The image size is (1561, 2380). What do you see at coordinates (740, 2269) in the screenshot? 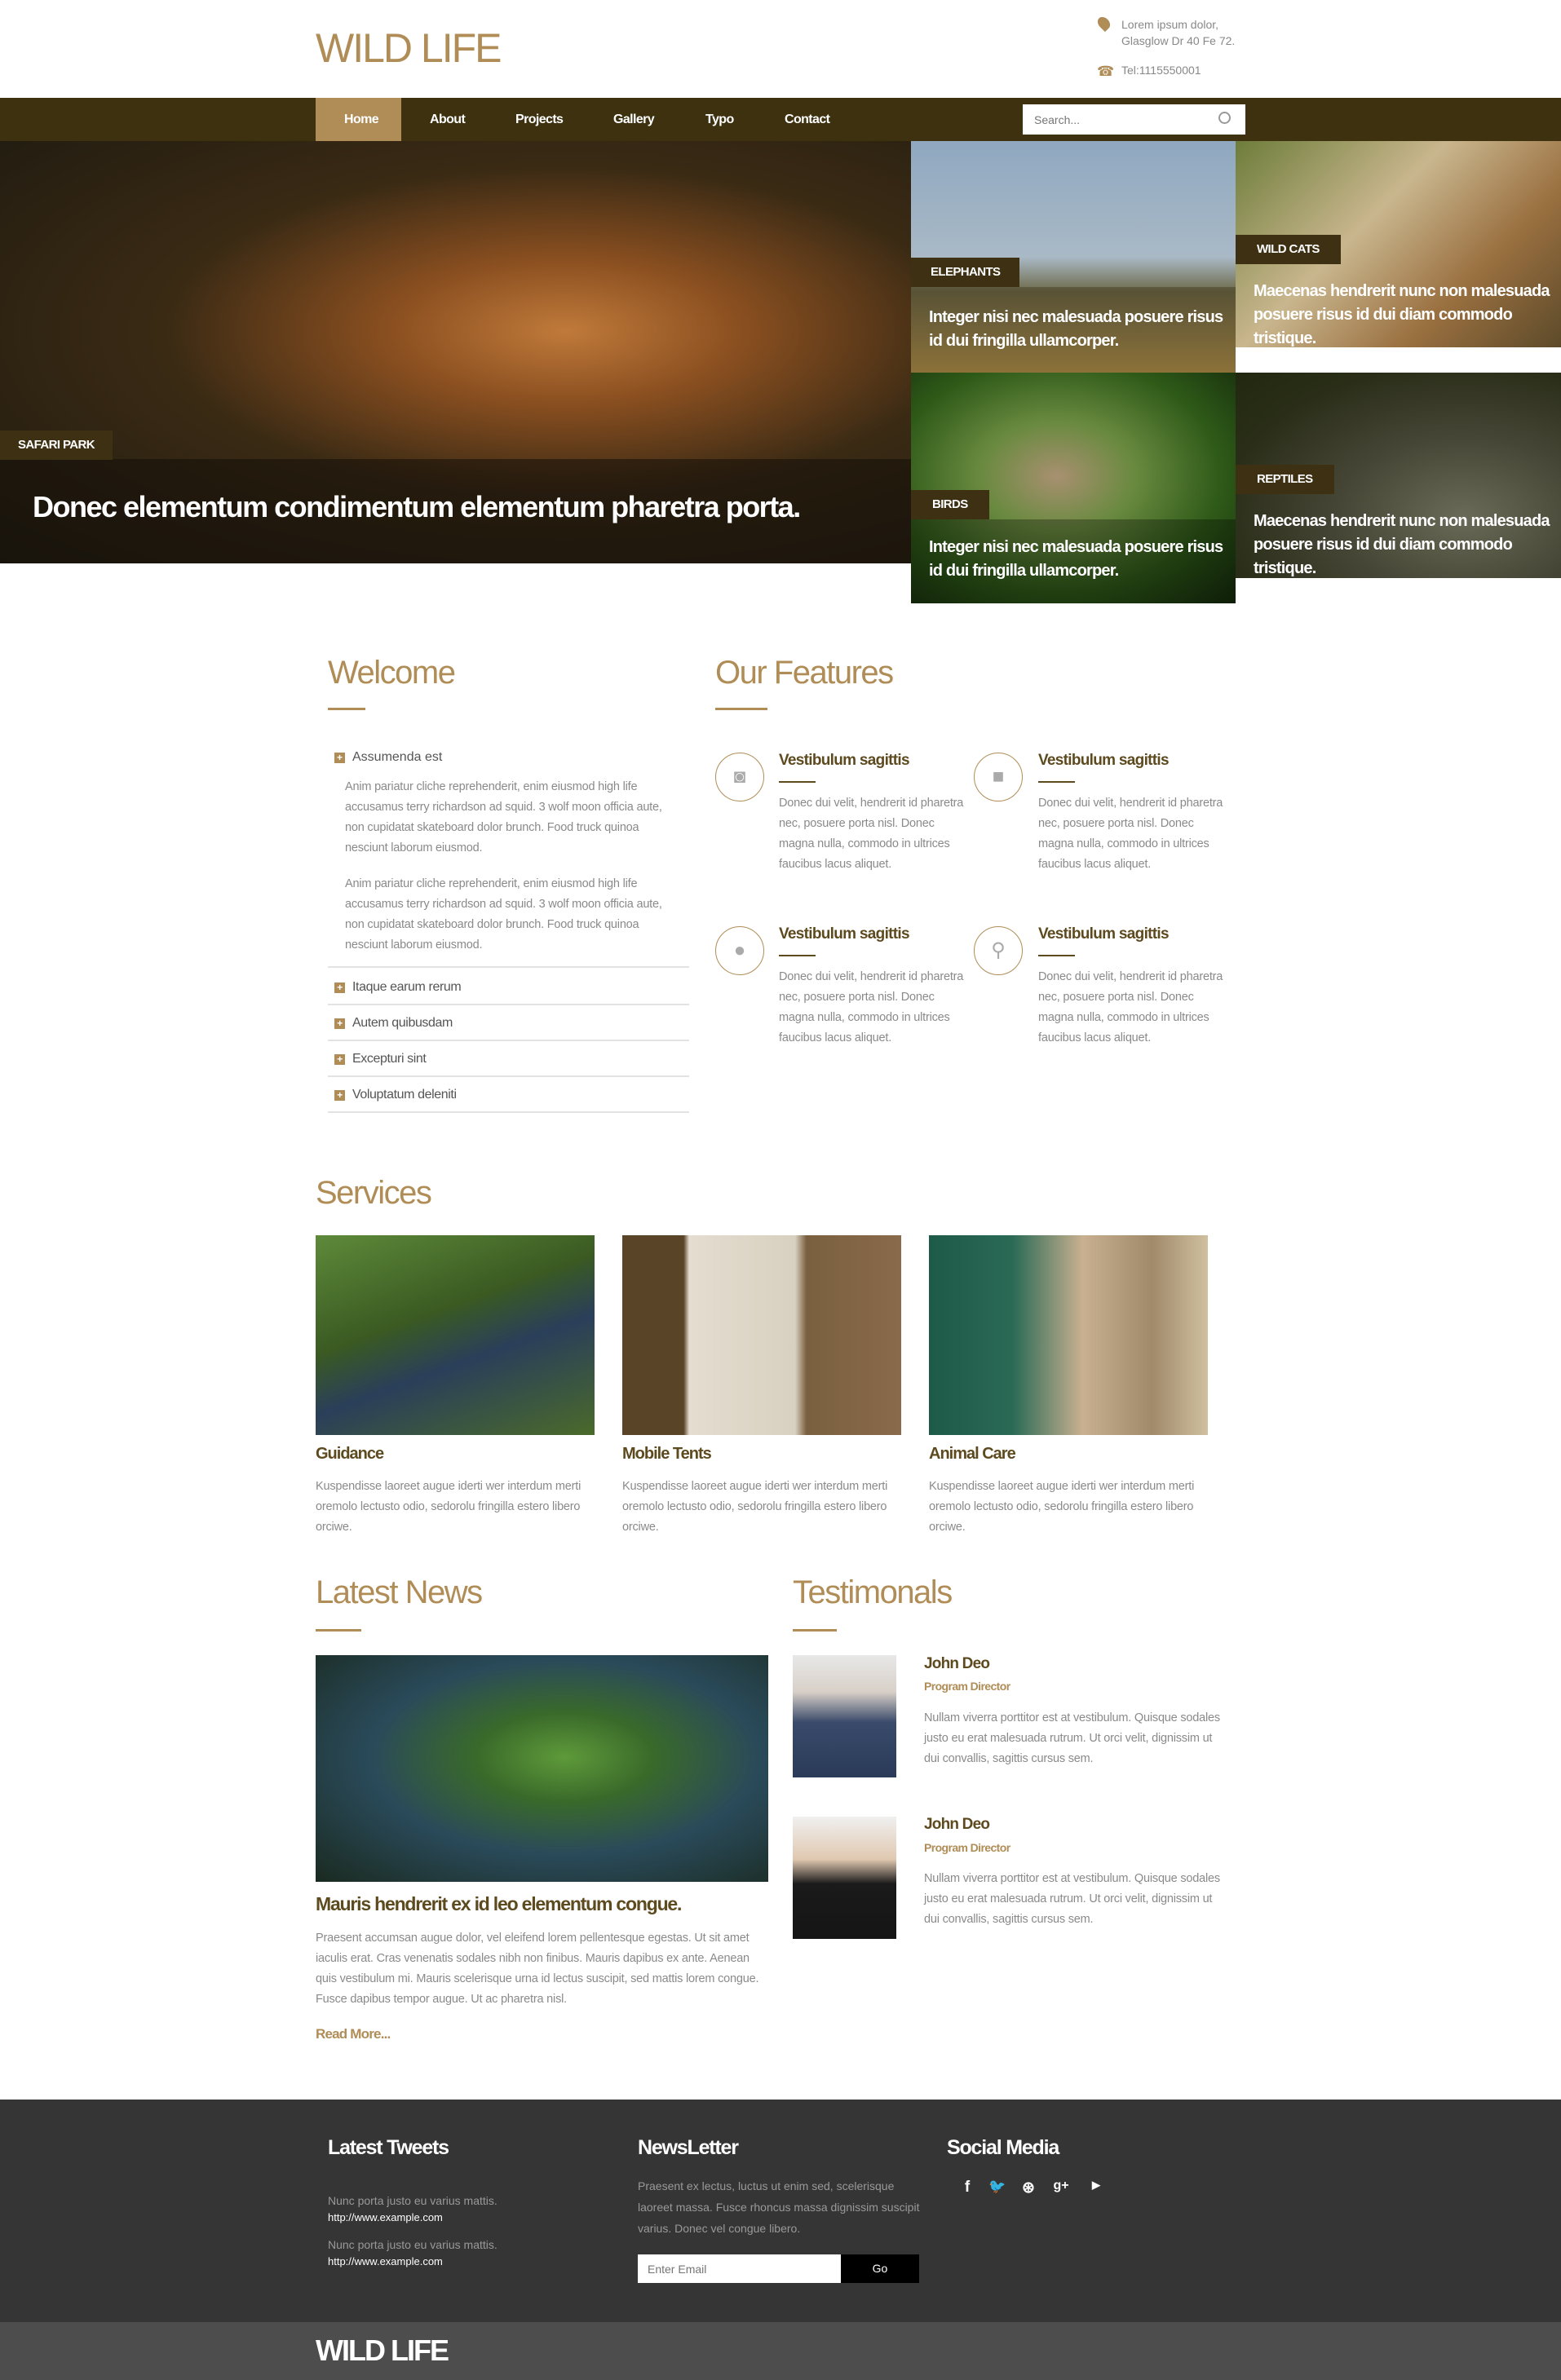
I see `email-input` at bounding box center [740, 2269].